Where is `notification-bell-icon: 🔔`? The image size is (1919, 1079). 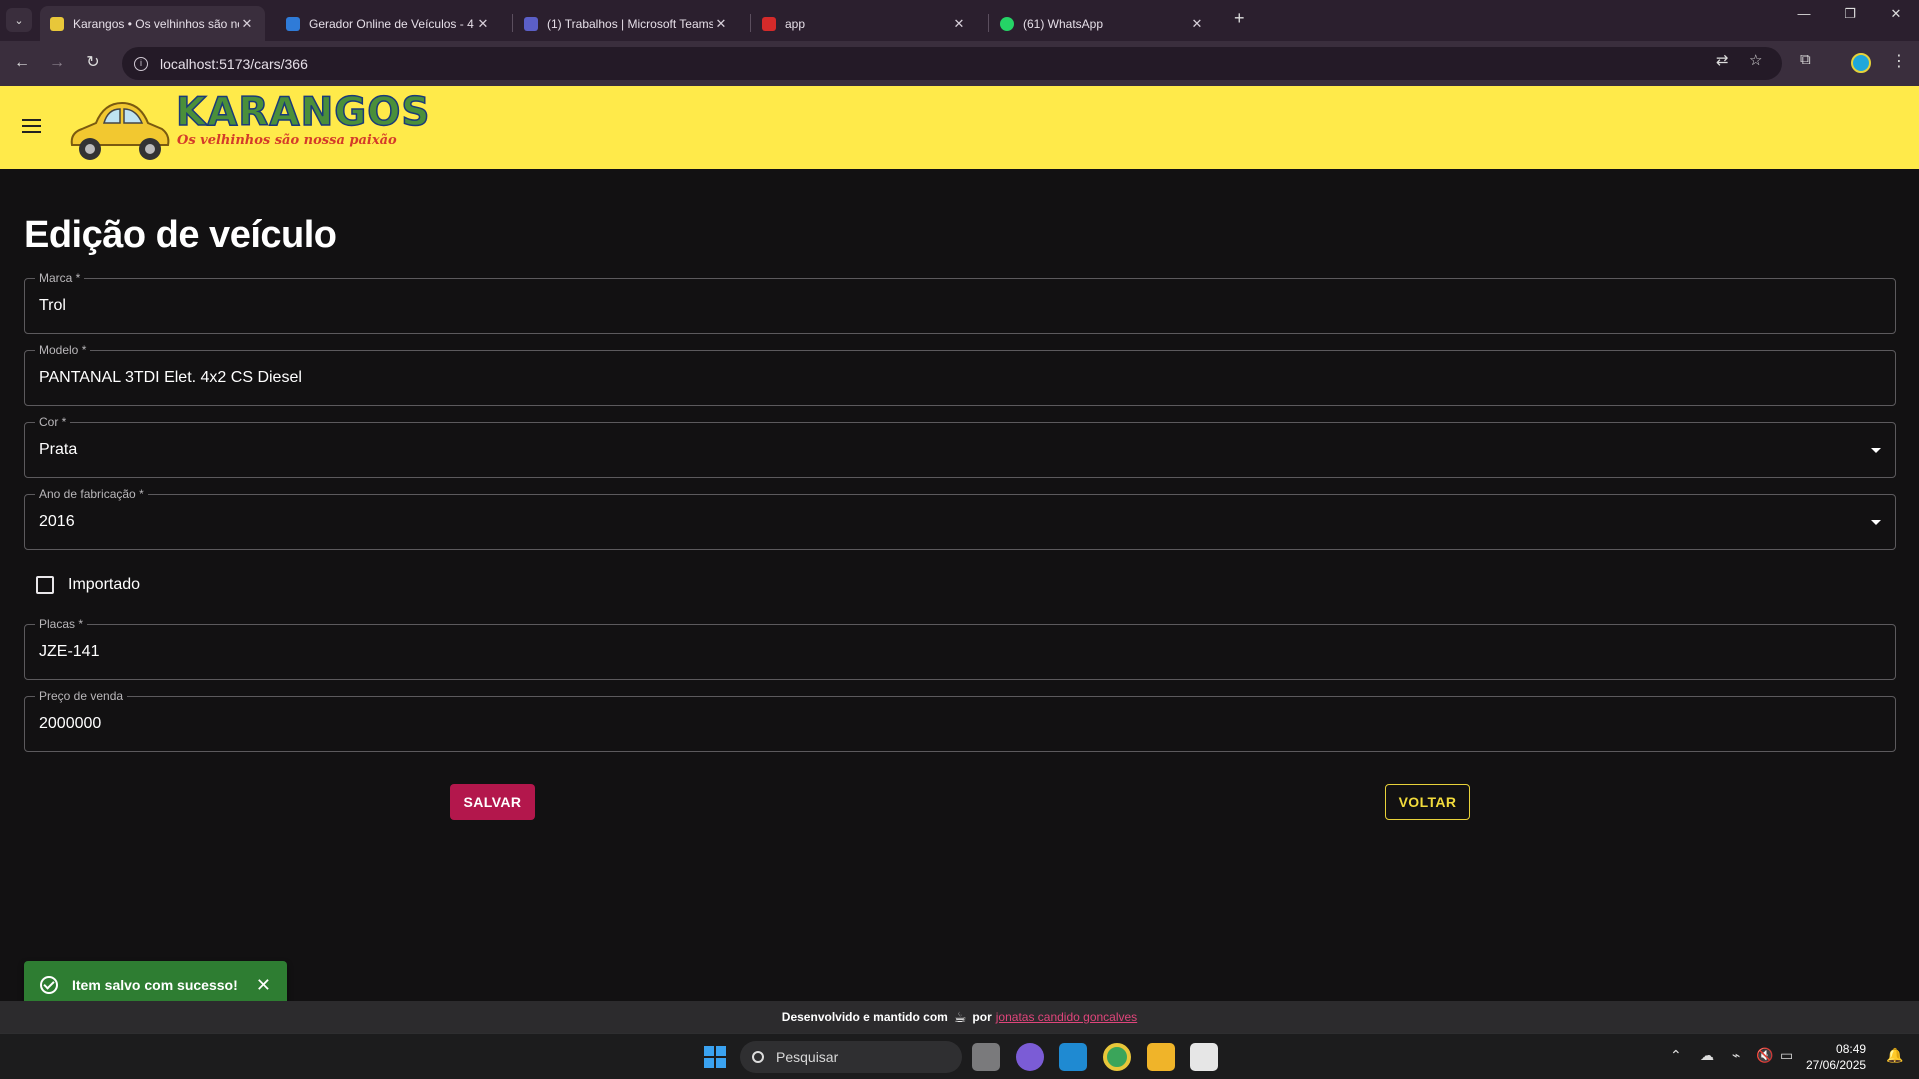
notification-bell-icon: 🔔 is located at coordinates (1894, 1055).